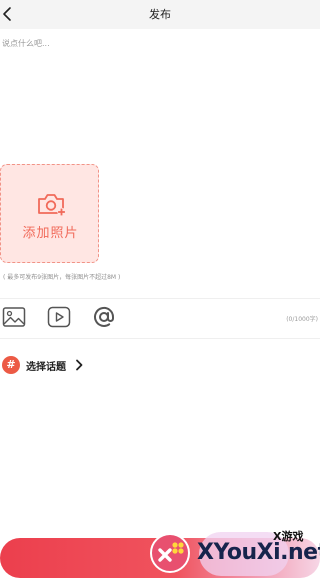  I want to click on top-bar: 发布, so click(160, 14).